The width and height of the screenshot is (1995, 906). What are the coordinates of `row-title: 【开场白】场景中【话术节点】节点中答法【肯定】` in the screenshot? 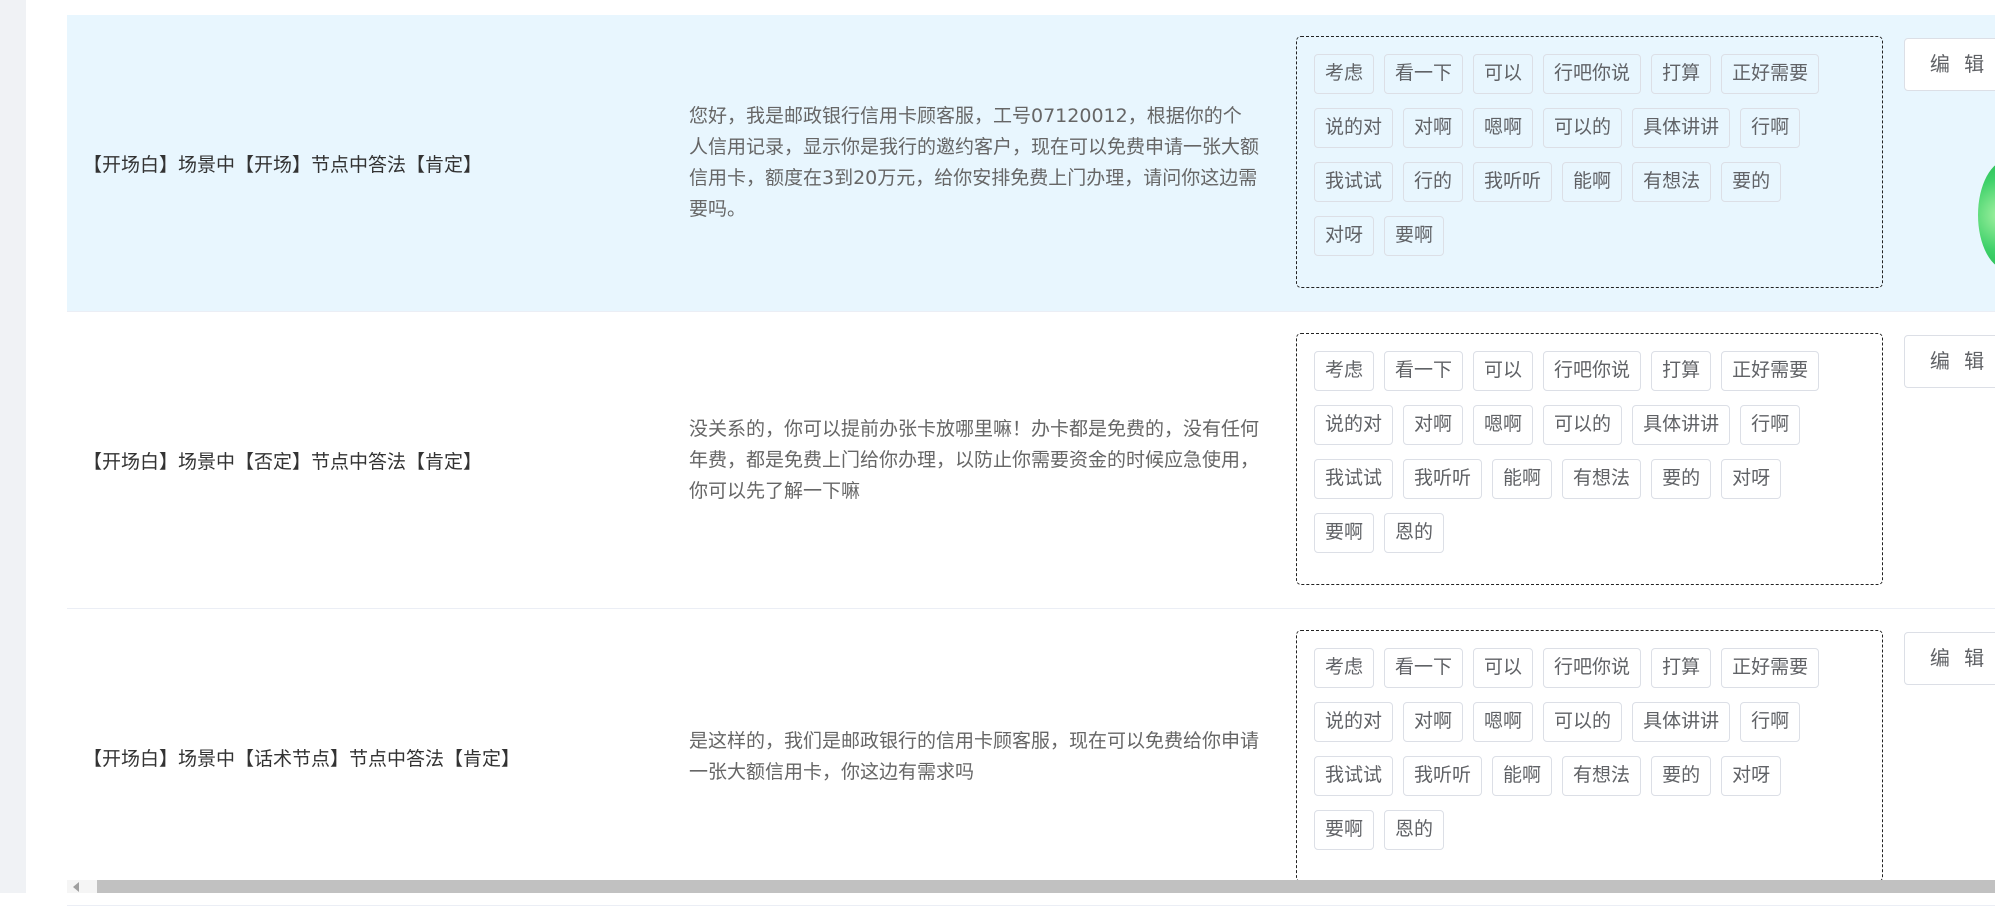 It's located at (302, 758).